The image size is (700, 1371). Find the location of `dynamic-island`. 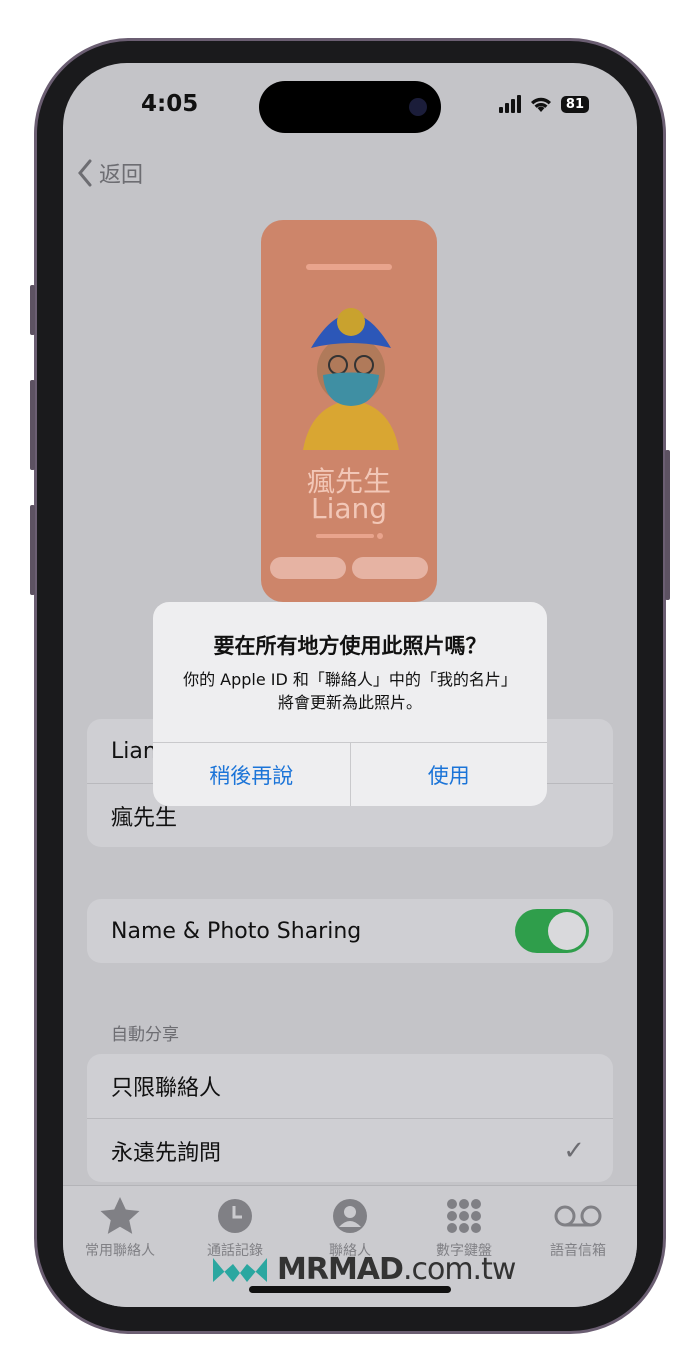

dynamic-island is located at coordinates (350, 107).